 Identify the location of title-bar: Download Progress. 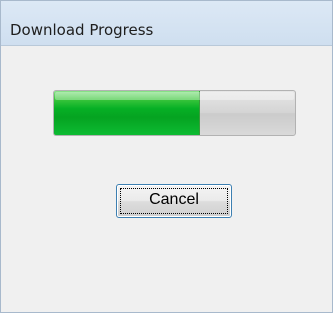
(166, 23).